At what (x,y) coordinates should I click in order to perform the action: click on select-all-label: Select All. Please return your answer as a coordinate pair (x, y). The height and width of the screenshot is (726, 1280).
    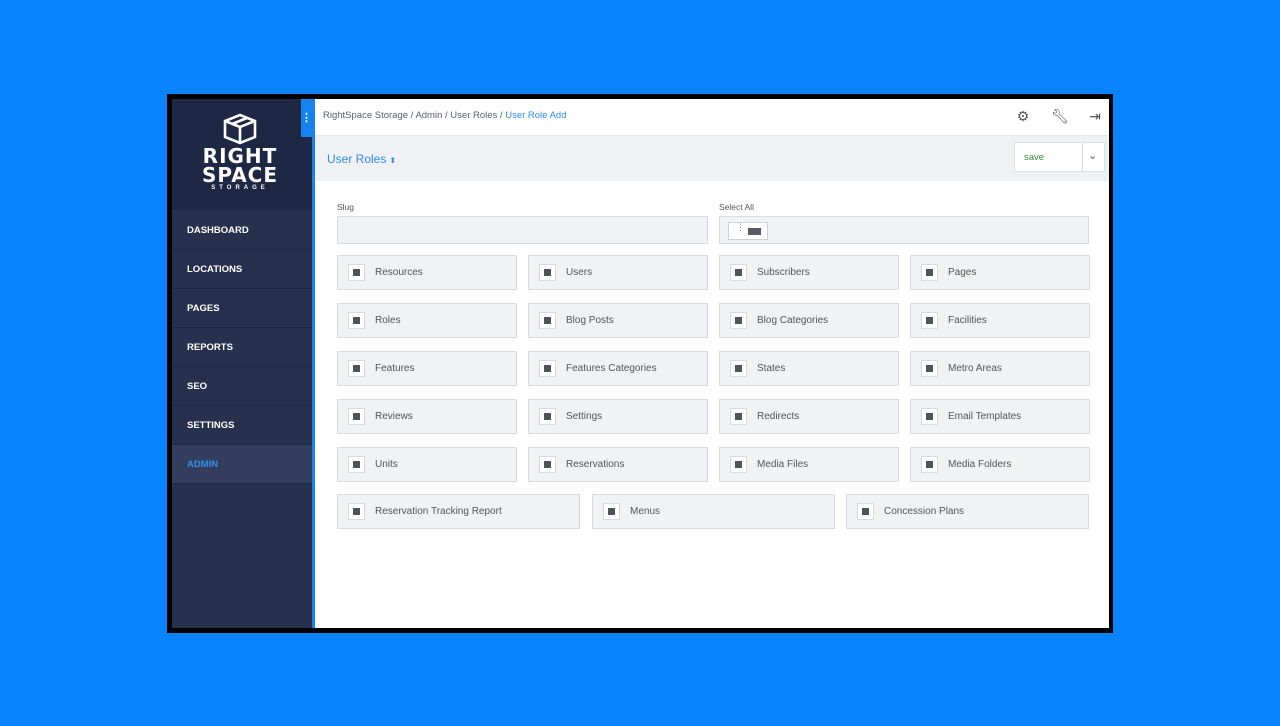
    Looking at the image, I should click on (736, 207).